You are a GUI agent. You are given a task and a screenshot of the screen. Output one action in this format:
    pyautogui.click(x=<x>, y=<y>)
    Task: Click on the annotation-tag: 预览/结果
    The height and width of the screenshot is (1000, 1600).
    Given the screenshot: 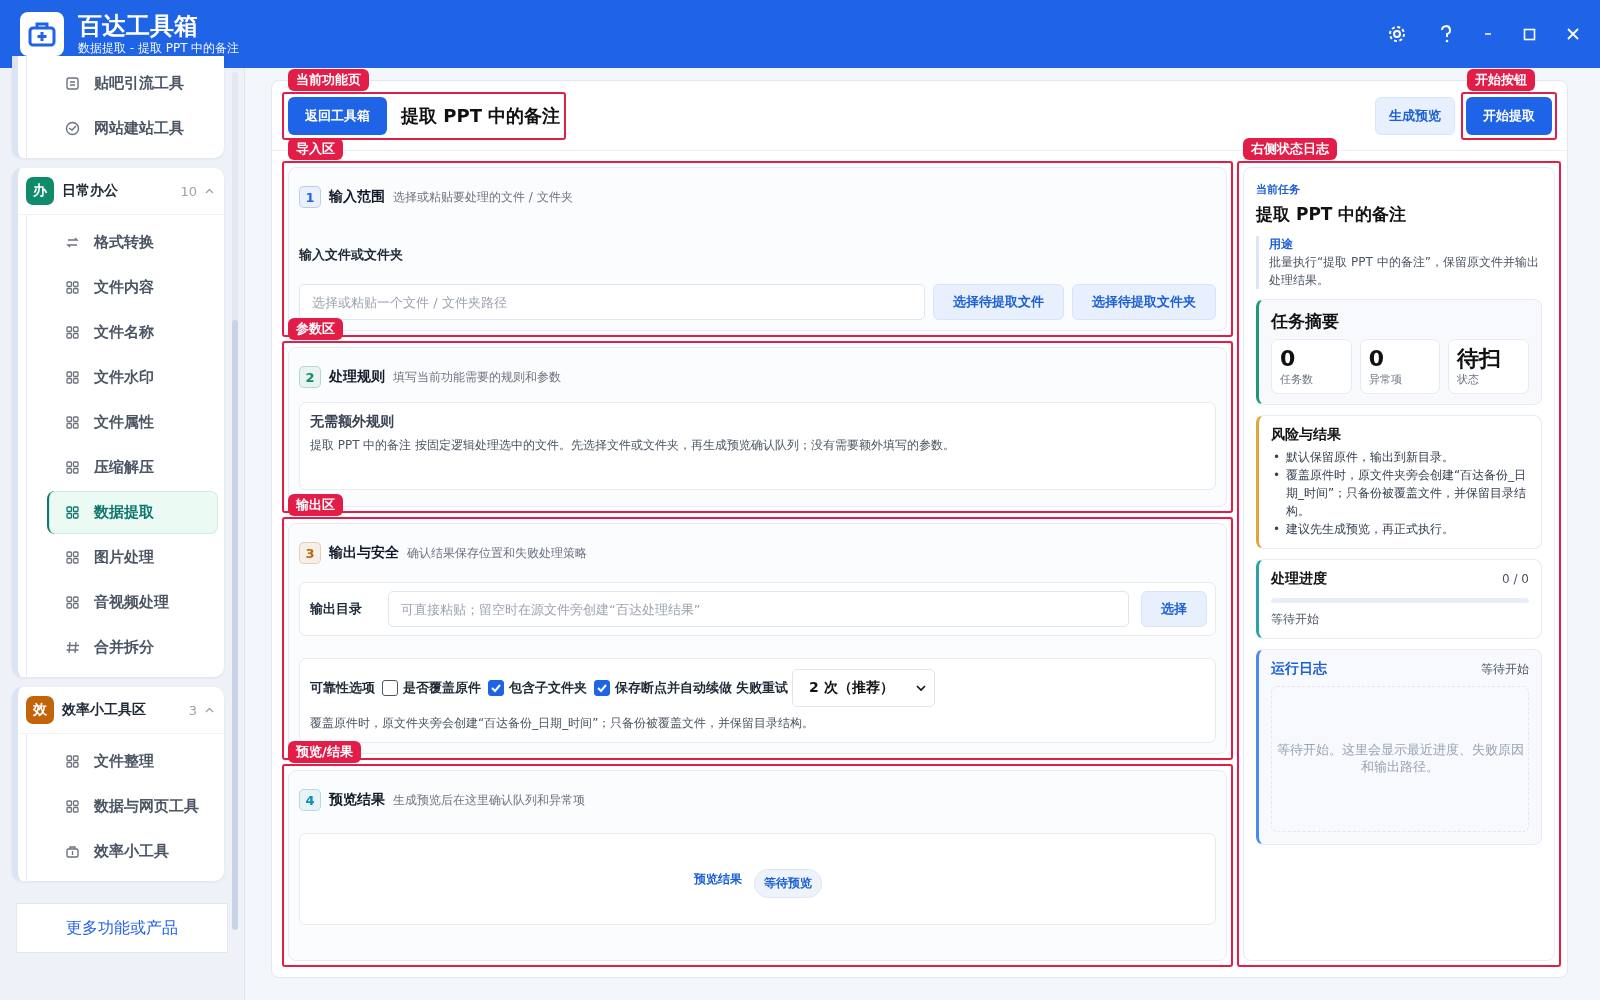 What is the action you would take?
    pyautogui.click(x=324, y=752)
    